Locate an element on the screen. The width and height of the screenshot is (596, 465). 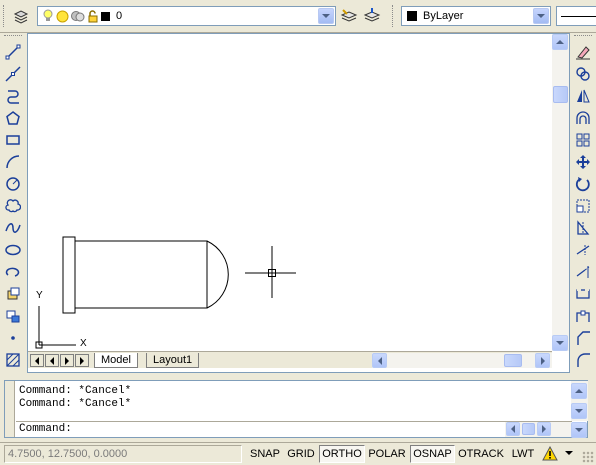
scale-icon is located at coordinates (583, 205).